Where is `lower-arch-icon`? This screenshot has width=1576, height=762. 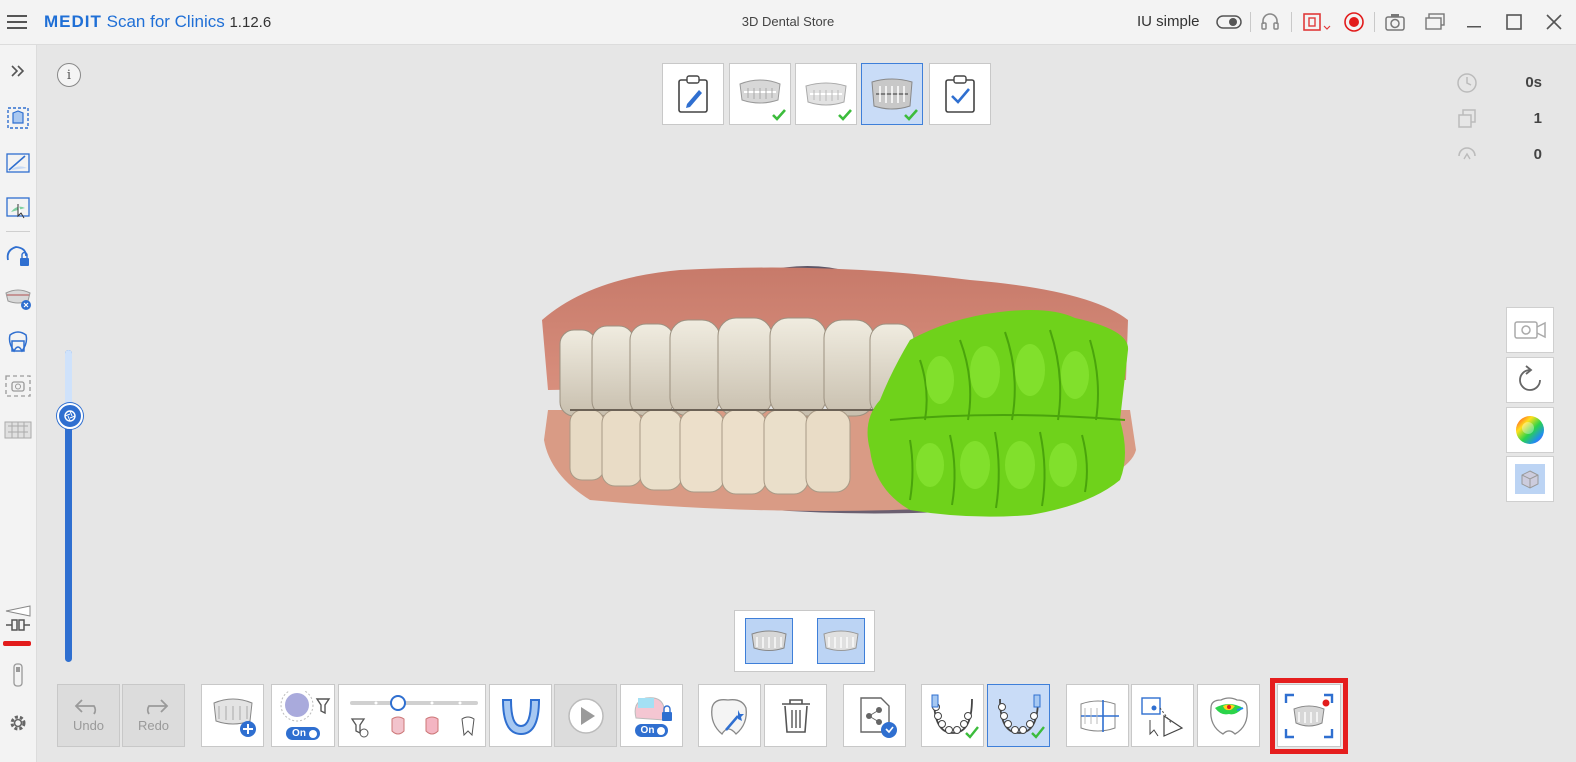 lower-arch-icon is located at coordinates (1021, 716).